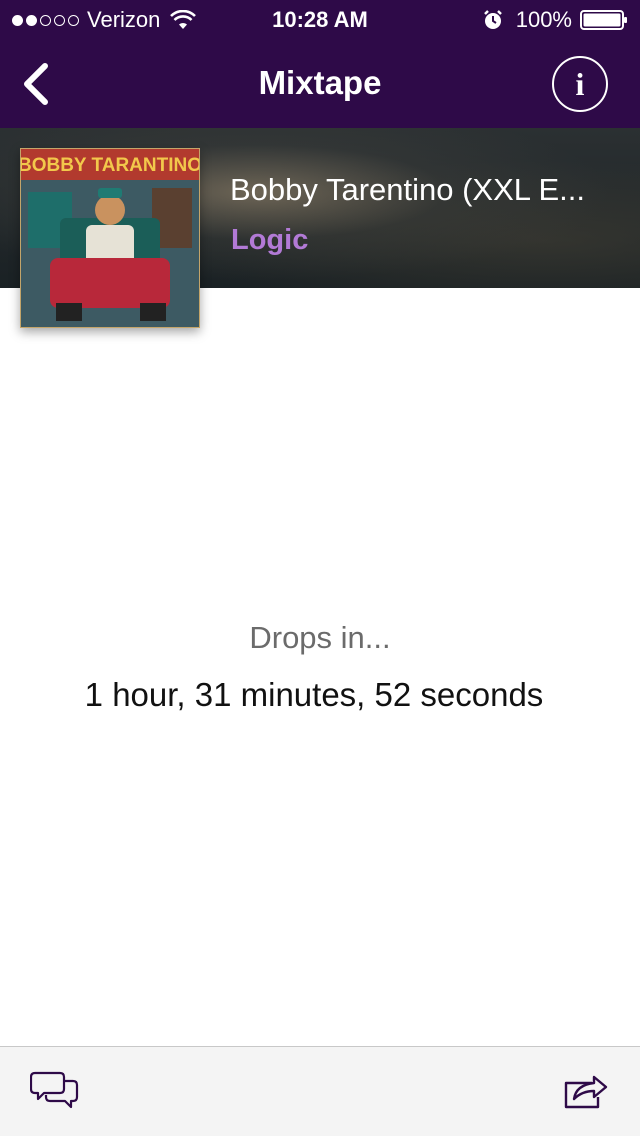 The height and width of the screenshot is (1136, 640). I want to click on chevron-left-icon, so click(36, 84).